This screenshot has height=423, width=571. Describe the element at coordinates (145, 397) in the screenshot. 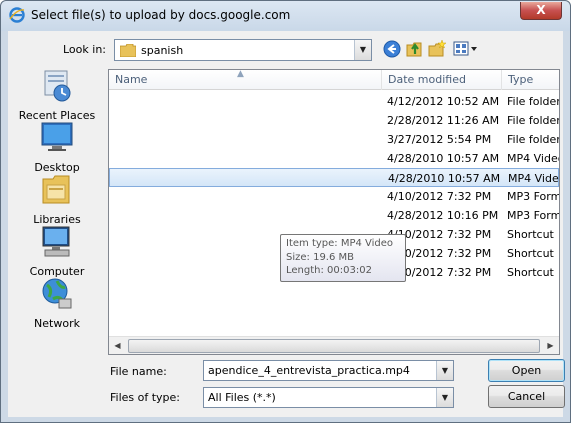

I see `files-of-type-label: Files of type:` at that location.